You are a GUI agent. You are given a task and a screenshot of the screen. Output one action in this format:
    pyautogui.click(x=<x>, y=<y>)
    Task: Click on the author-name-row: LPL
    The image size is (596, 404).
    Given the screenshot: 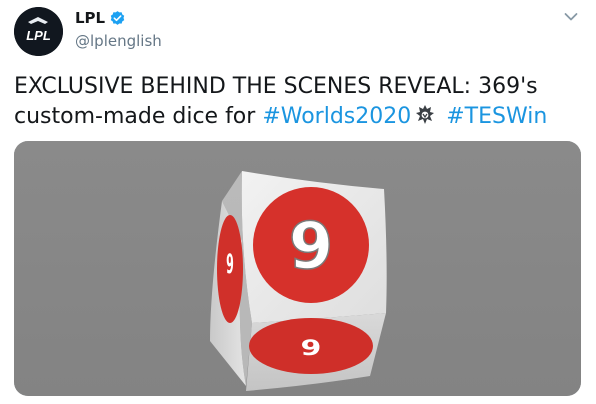 What is the action you would take?
    pyautogui.click(x=100, y=18)
    